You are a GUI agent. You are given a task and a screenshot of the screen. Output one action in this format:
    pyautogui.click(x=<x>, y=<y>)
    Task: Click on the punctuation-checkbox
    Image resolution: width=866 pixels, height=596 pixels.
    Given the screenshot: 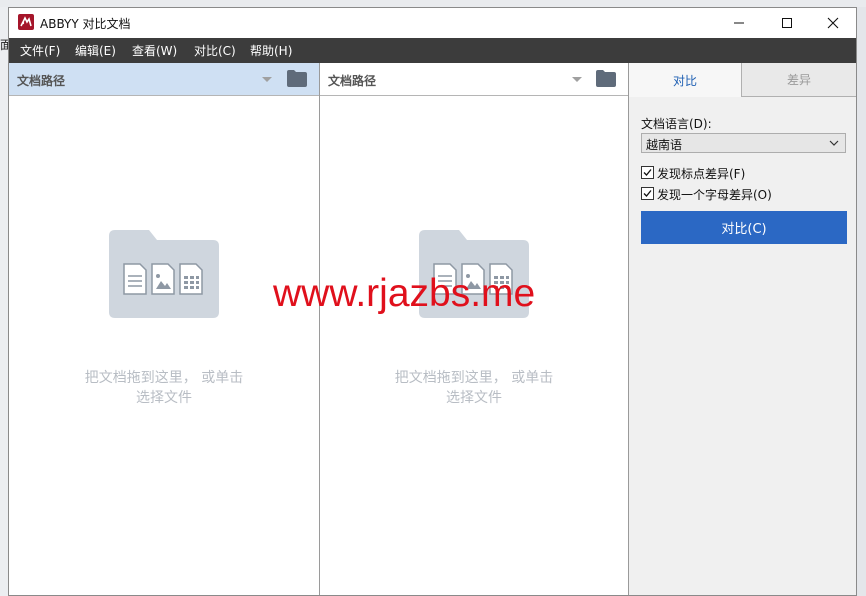 What is the action you would take?
    pyautogui.click(x=647, y=172)
    